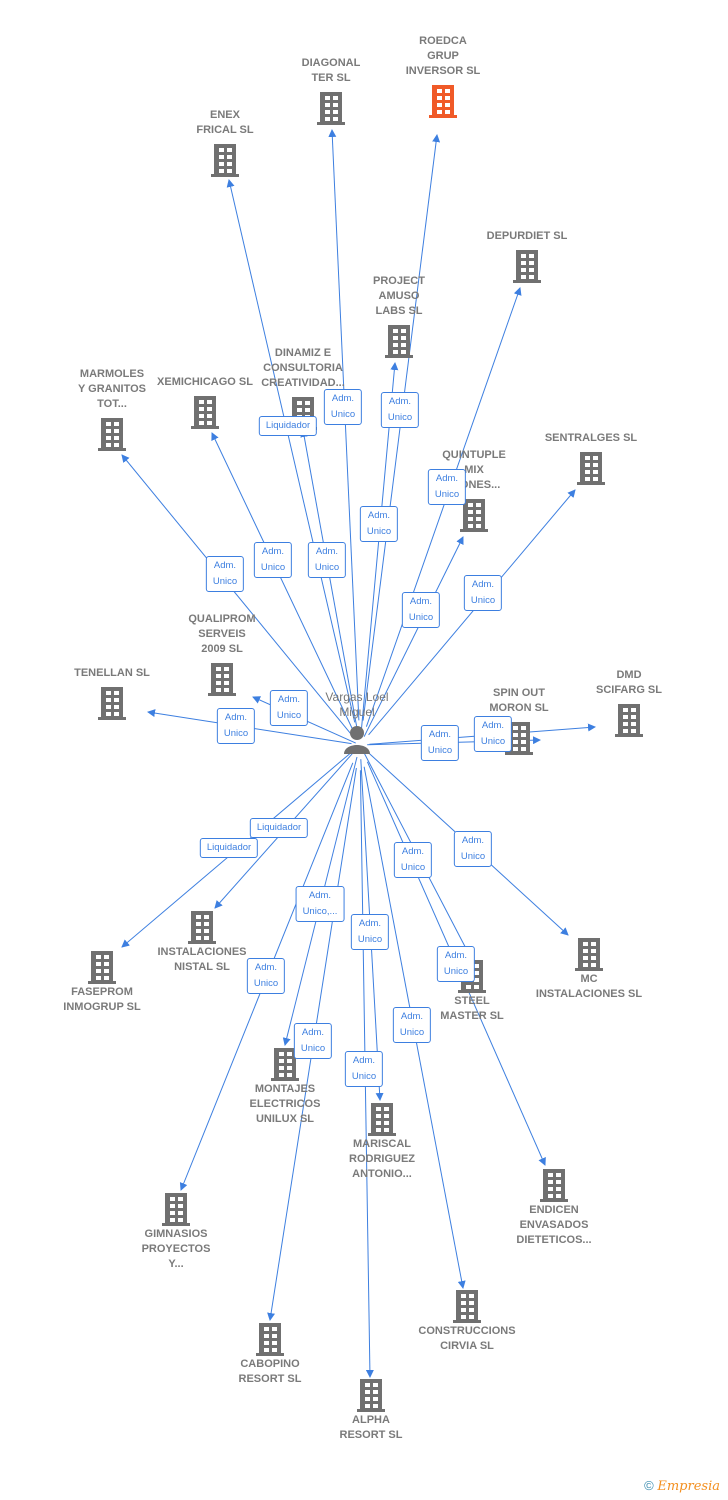  What do you see at coordinates (102, 999) in the screenshot?
I see `company-name: FASEPROM INMOGRUP SL` at bounding box center [102, 999].